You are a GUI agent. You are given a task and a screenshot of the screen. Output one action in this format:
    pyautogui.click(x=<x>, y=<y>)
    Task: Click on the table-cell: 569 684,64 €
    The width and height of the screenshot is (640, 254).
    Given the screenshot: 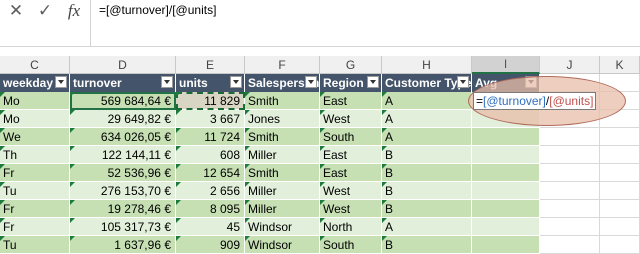 What is the action you would take?
    pyautogui.click(x=123, y=101)
    